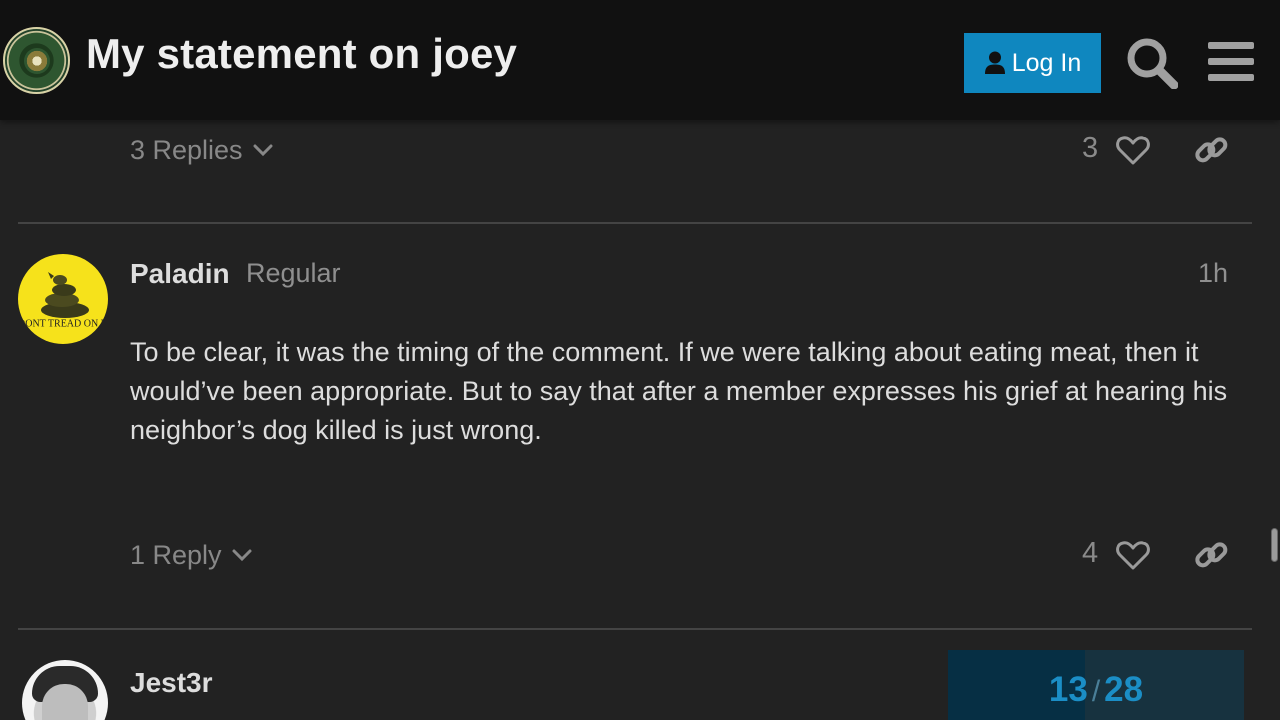 The width and height of the screenshot is (1280, 720). What do you see at coordinates (1068, 689) in the screenshot?
I see `progress-current: 13` at bounding box center [1068, 689].